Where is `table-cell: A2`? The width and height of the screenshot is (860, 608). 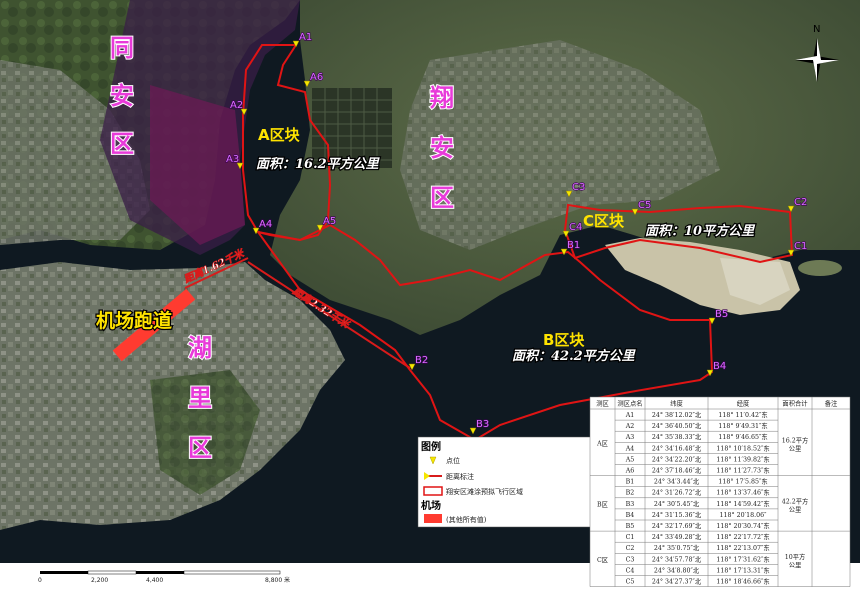
table-cell: A2 is located at coordinates (630, 426).